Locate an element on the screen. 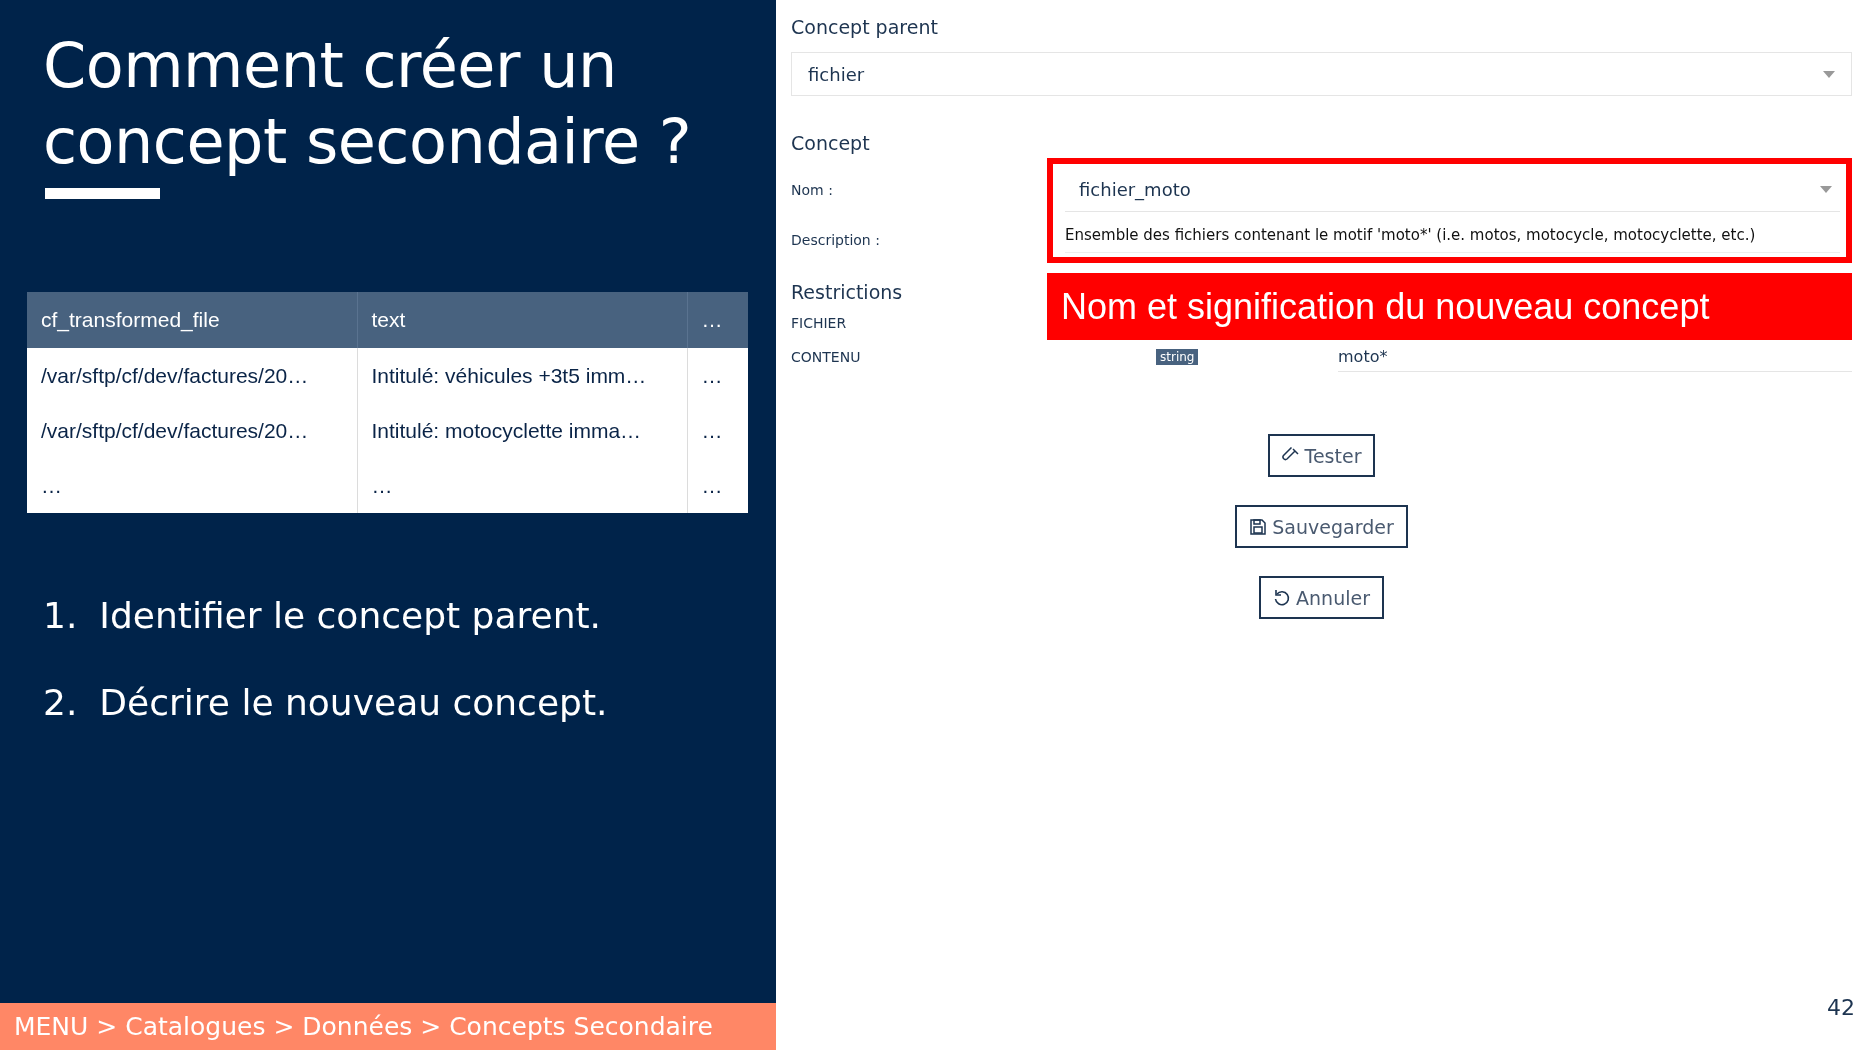 Image resolution: width=1867 pixels, height=1050 pixels. column-header: cf_transformed_file is located at coordinates (192, 320).